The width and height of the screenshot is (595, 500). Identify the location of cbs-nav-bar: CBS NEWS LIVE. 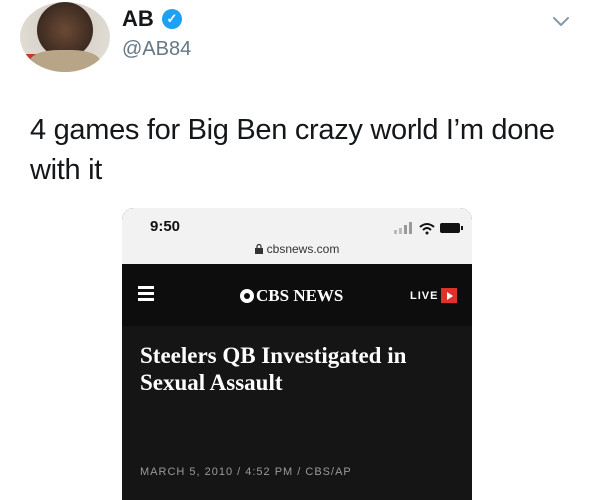
(297, 295).